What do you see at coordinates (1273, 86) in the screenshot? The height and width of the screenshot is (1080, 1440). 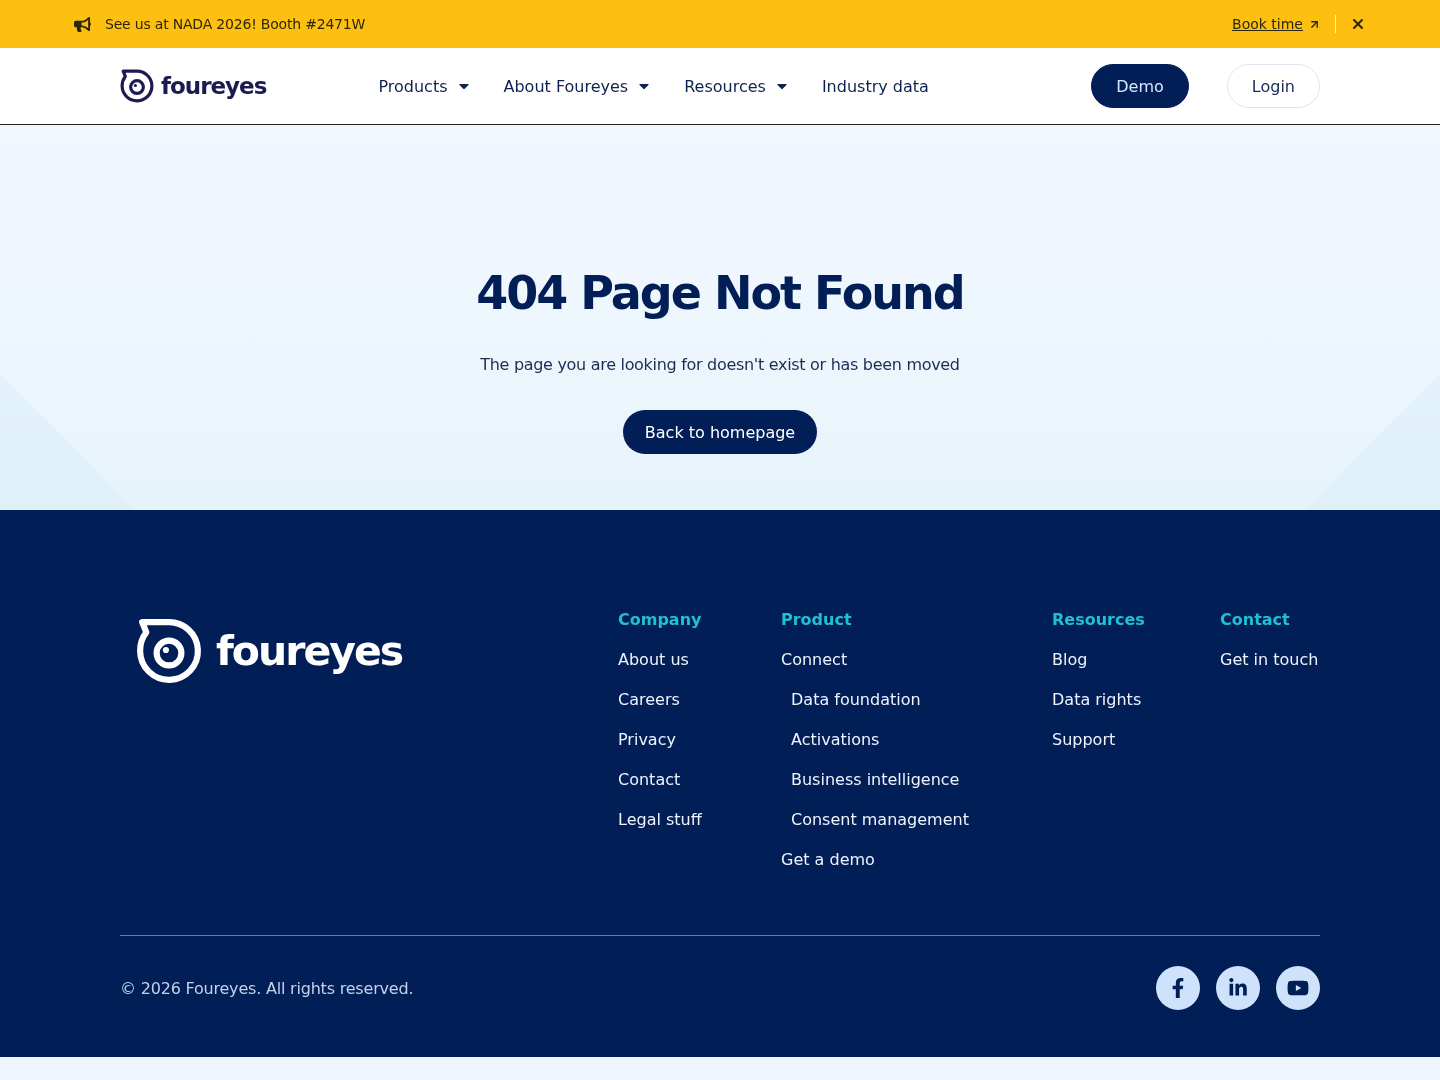 I see `login-button: Login` at bounding box center [1273, 86].